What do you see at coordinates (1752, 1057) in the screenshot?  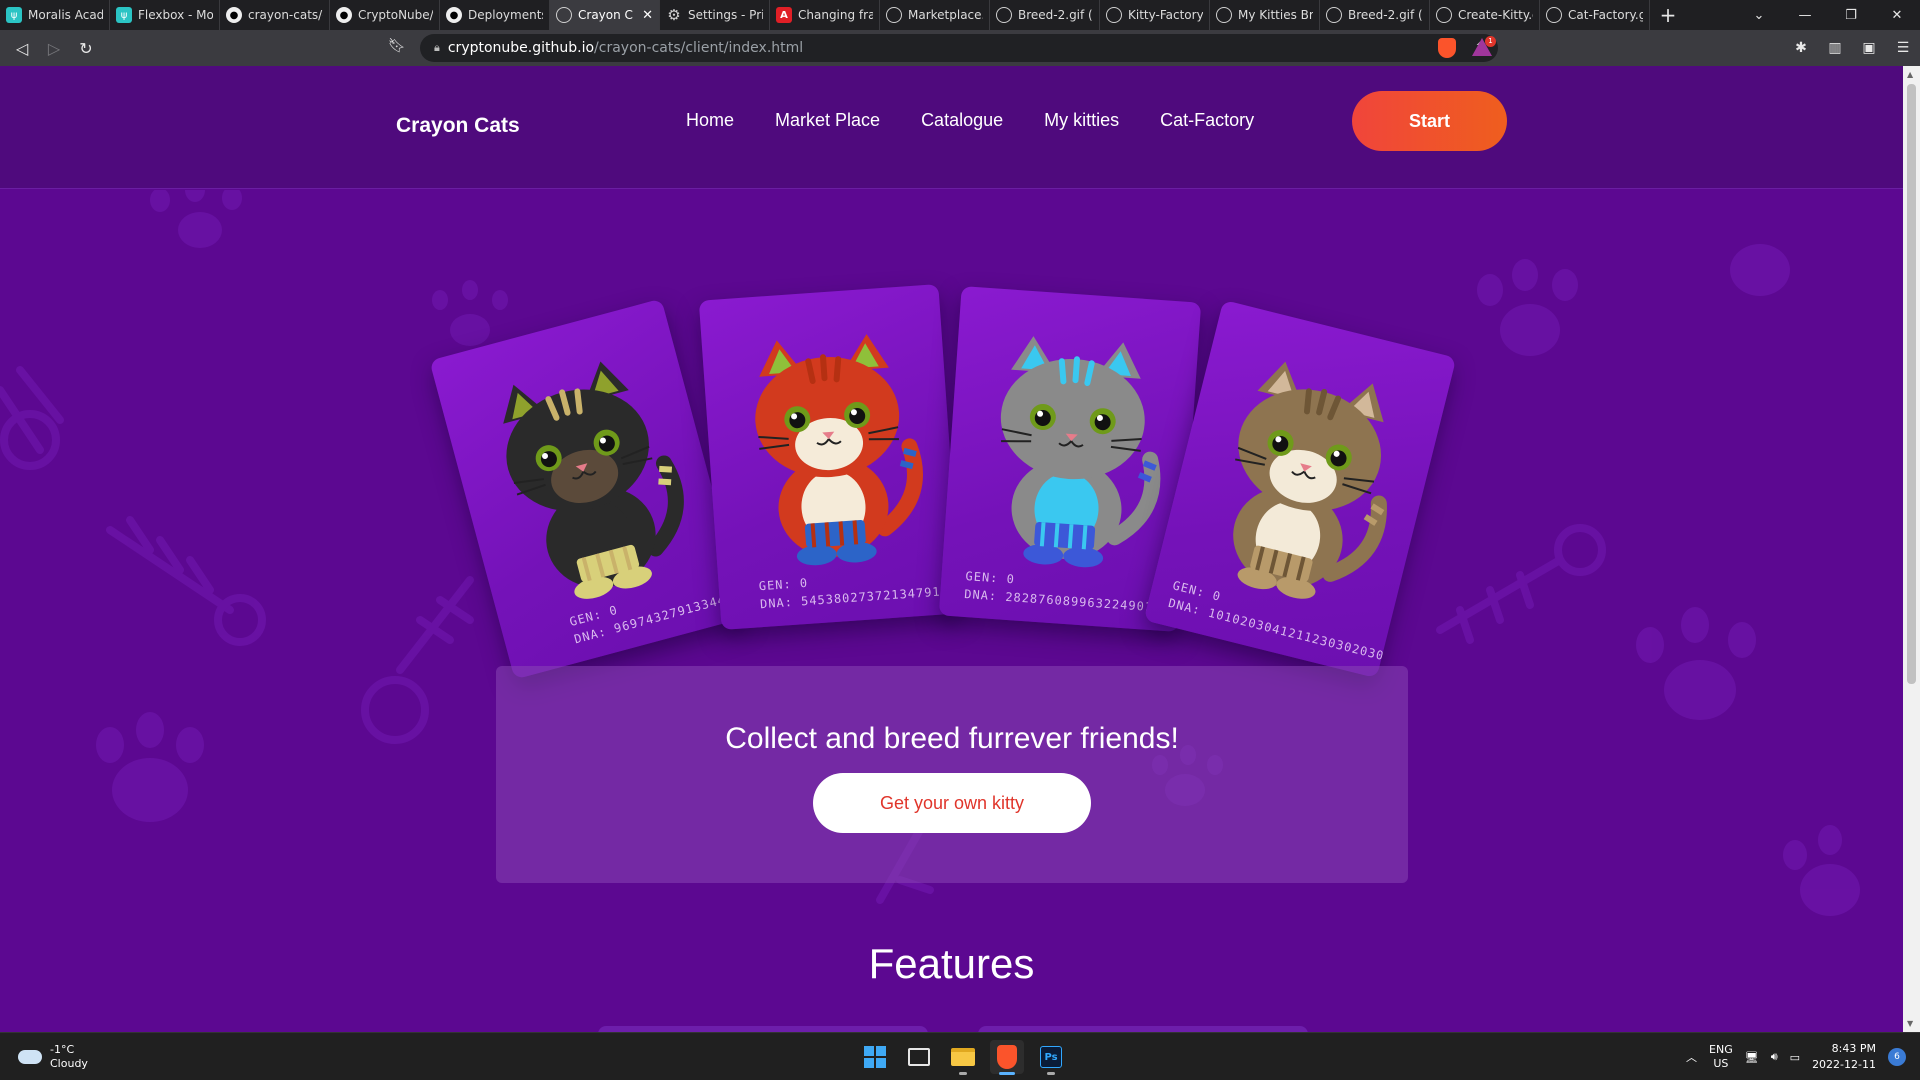 I see `network-icon: 🖥︎` at bounding box center [1752, 1057].